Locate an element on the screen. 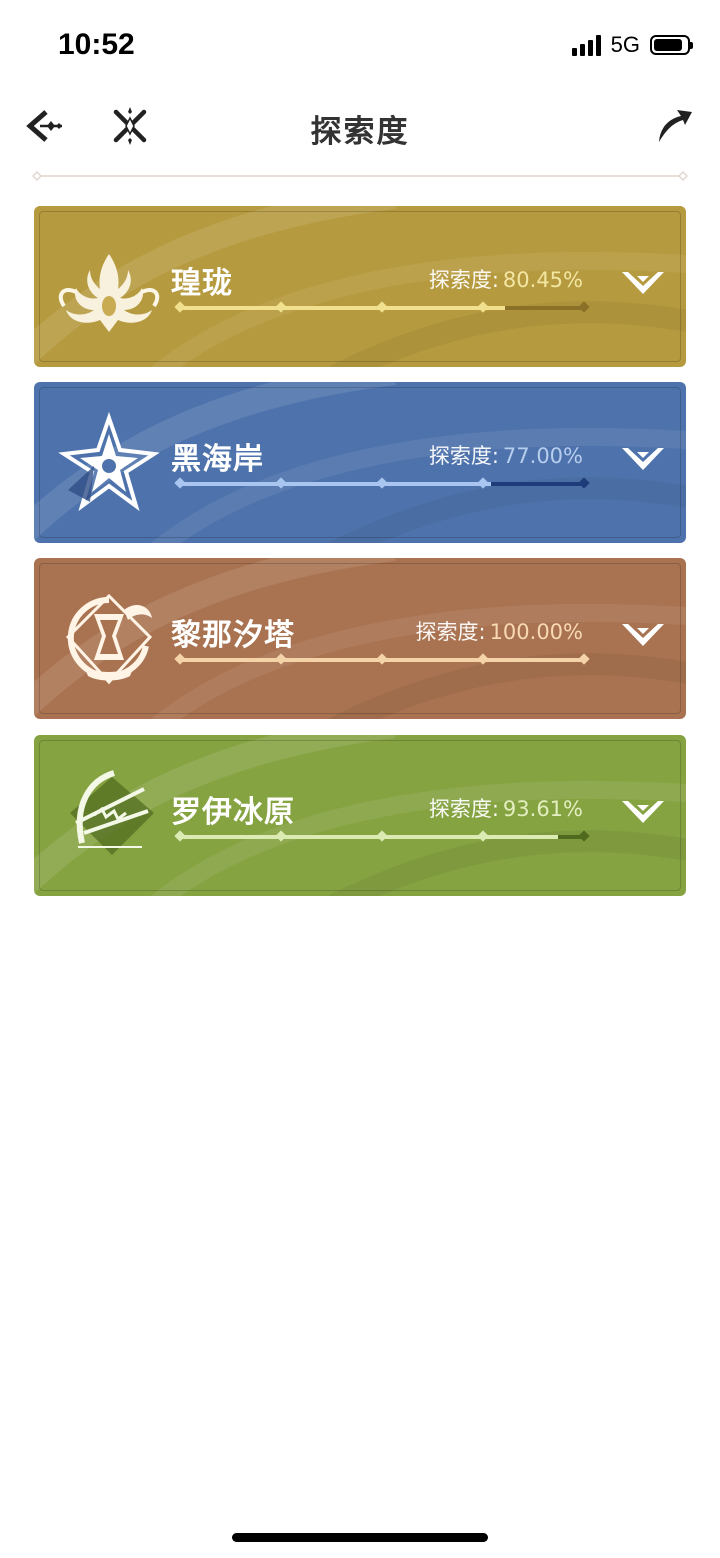 This screenshot has height=1558, width=720. exploration-value: 80.45% is located at coordinates (542, 280).